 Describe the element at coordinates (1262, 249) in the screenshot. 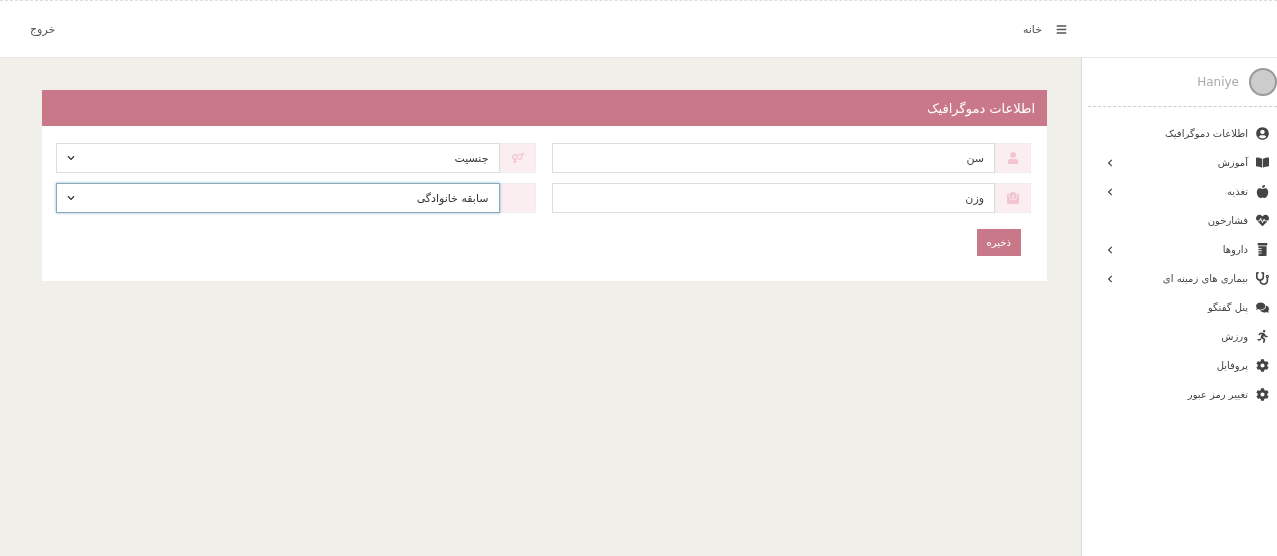

I see `bottle-icon` at that location.